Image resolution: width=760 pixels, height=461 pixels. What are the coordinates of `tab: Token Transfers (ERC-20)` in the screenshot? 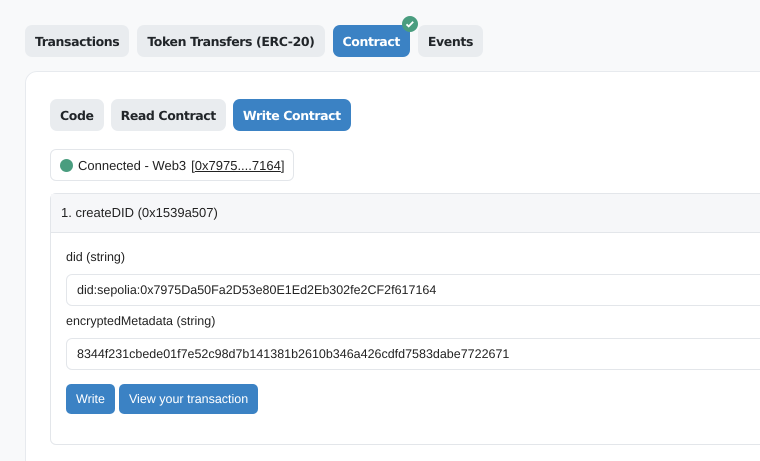 It's located at (230, 41).